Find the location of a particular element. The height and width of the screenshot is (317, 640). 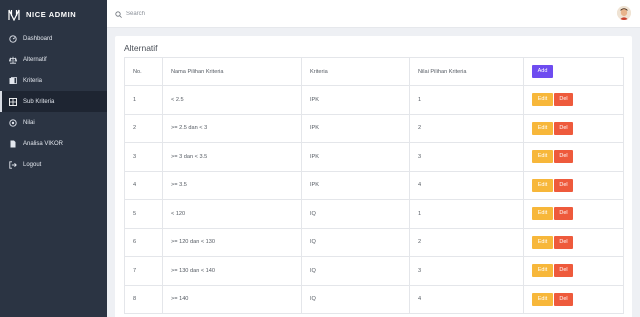

document-icon is located at coordinates (13, 144).